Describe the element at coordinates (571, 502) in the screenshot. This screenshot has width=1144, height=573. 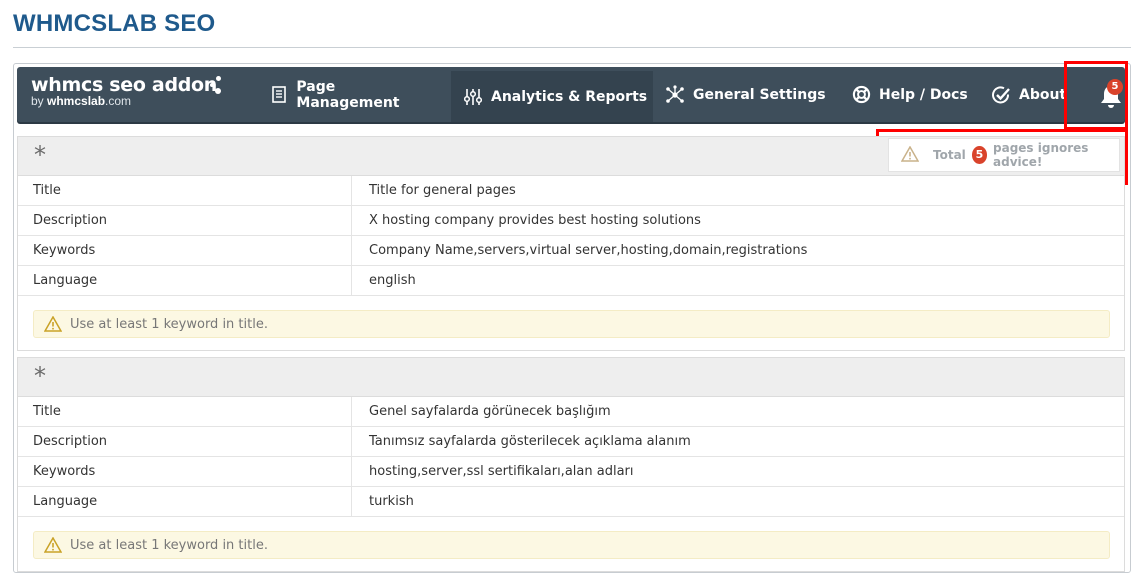
I see `table-row: Language turkish` at that location.